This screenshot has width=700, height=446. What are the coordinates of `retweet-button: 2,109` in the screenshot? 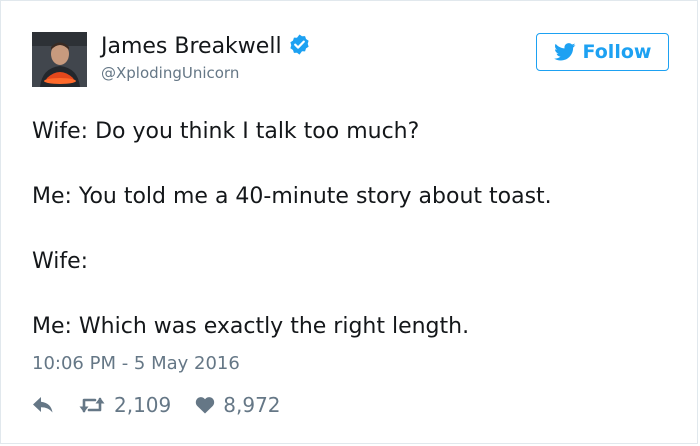 It's located at (124, 405).